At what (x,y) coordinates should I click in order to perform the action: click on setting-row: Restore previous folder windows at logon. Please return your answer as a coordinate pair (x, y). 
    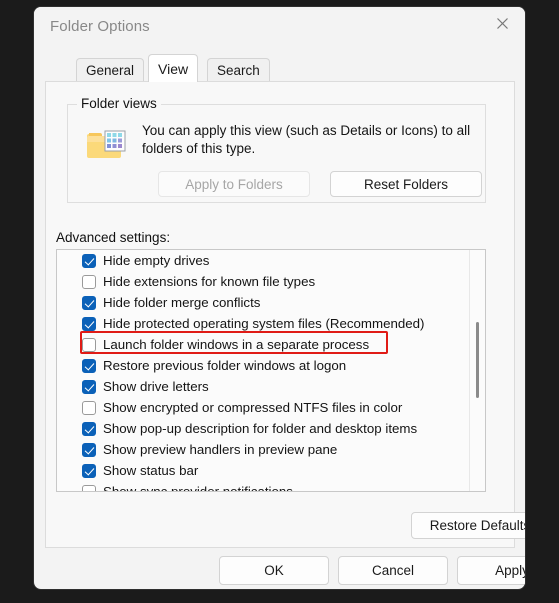
    Looking at the image, I should click on (263, 365).